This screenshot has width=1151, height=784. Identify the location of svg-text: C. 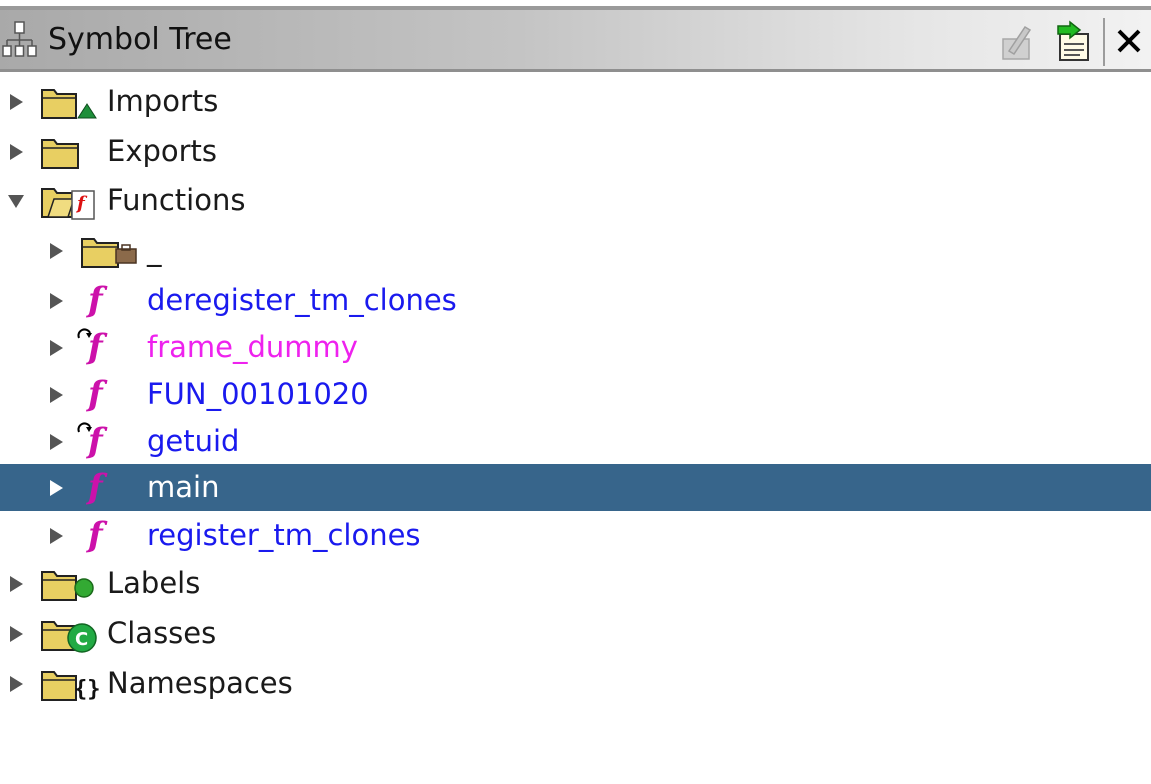
(81, 639).